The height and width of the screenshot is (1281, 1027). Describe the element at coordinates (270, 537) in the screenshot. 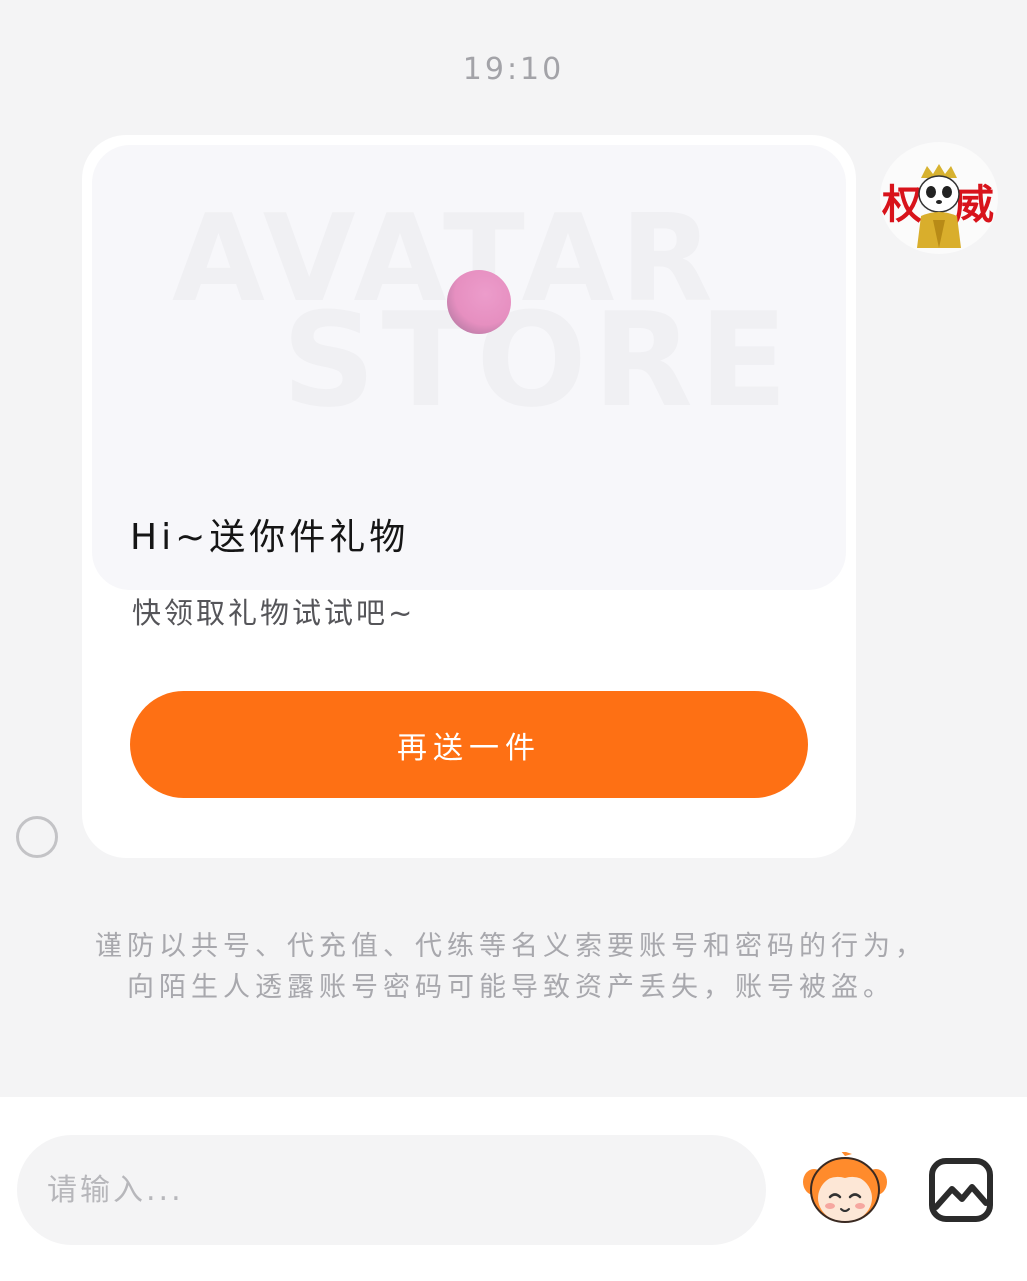

I see `gift-card-title: Hi~送你件礼物` at that location.